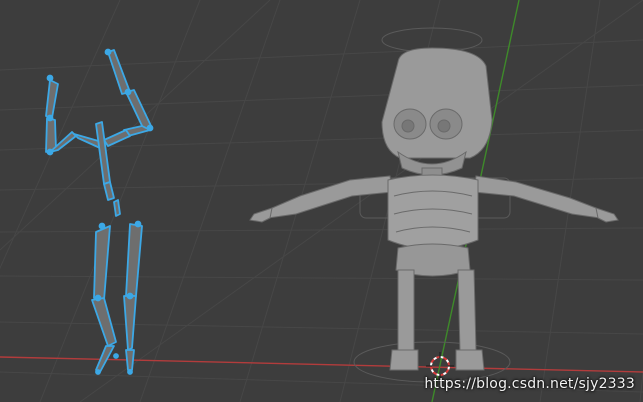 The width and height of the screenshot is (643, 402). What do you see at coordinates (537, 197) in the screenshot?
I see `arm-right` at bounding box center [537, 197].